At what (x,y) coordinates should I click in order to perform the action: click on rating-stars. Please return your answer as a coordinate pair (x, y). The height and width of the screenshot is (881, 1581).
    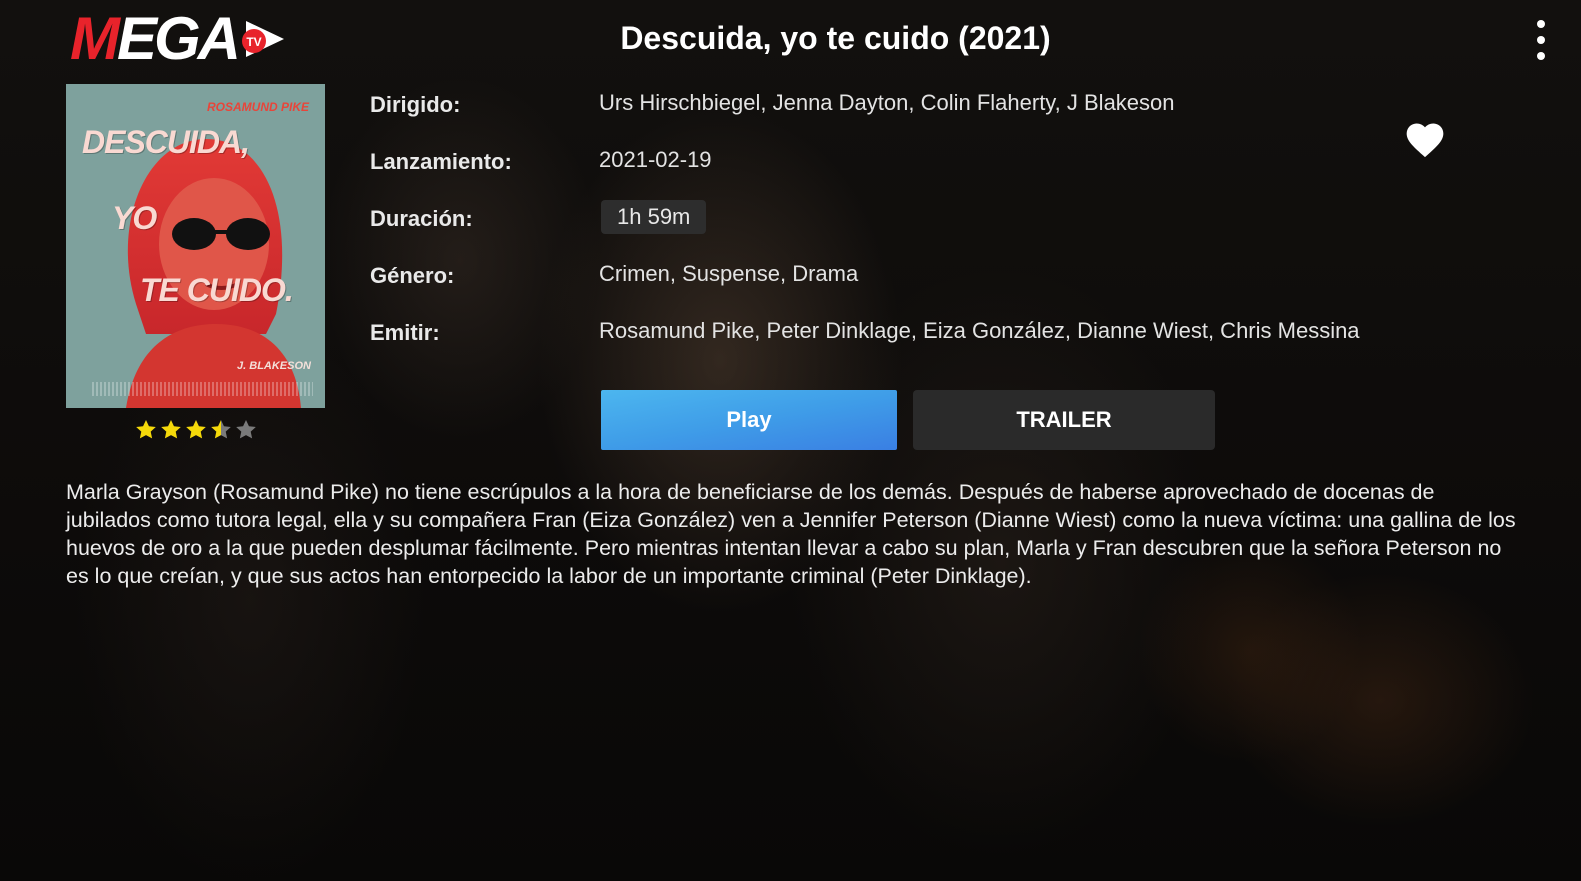
    Looking at the image, I should click on (196, 430).